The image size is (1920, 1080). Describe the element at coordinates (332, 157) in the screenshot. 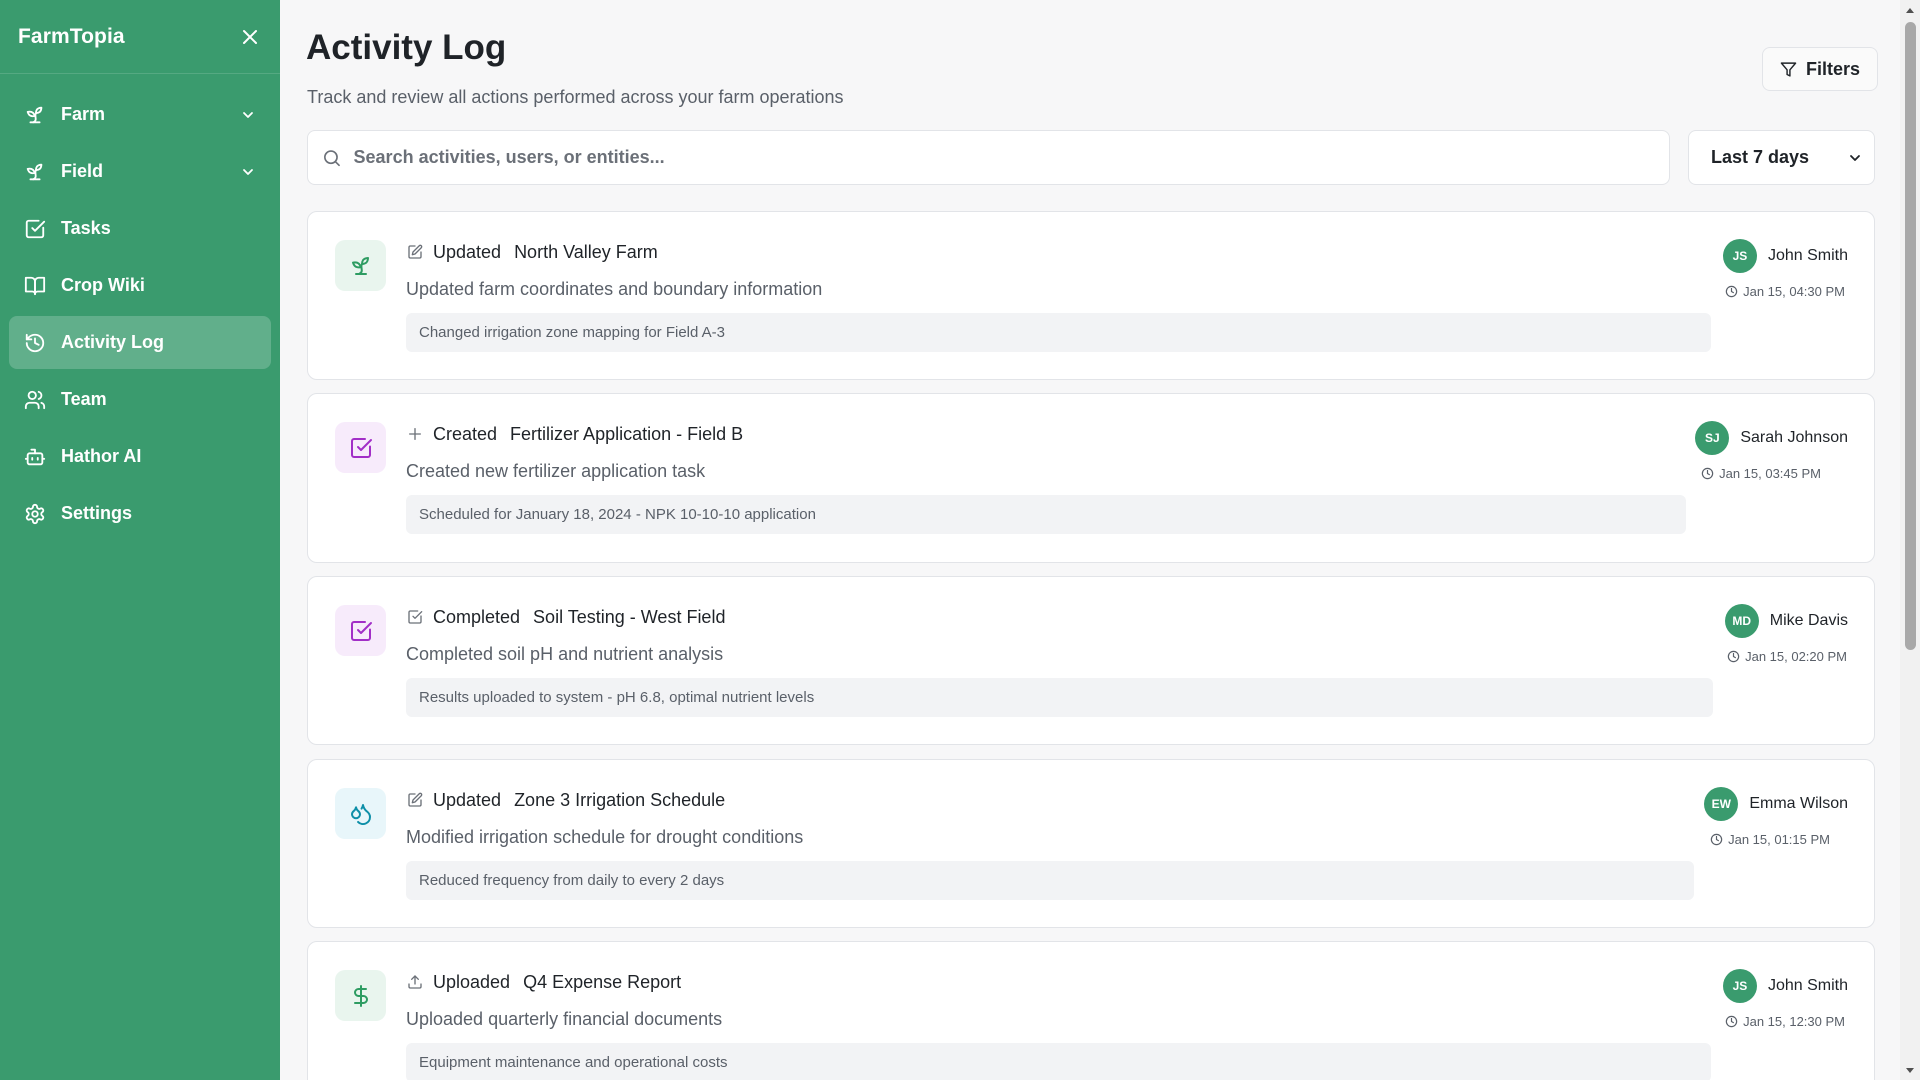

I see `search-icon` at that location.